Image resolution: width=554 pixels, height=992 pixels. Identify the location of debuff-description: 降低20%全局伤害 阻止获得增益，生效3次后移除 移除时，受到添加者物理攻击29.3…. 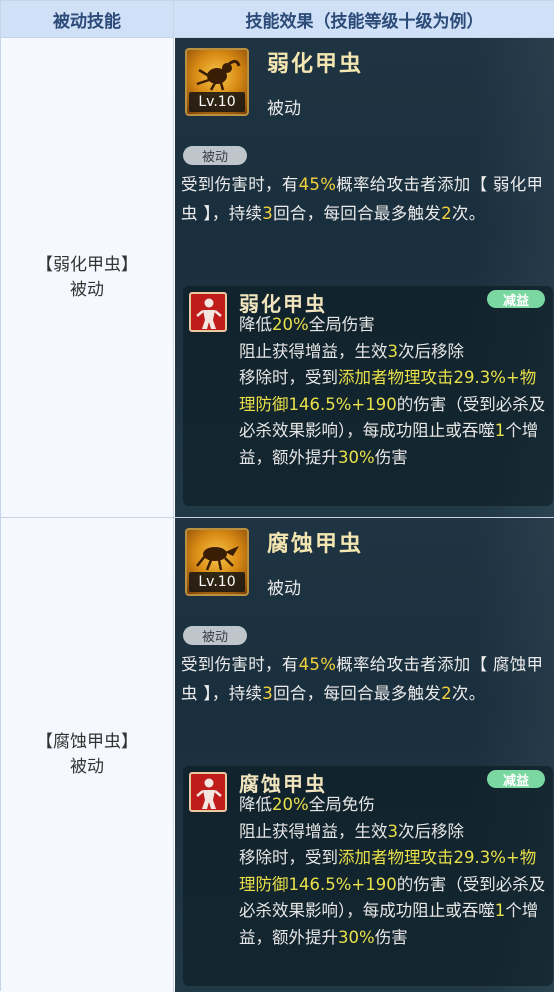
(394, 391).